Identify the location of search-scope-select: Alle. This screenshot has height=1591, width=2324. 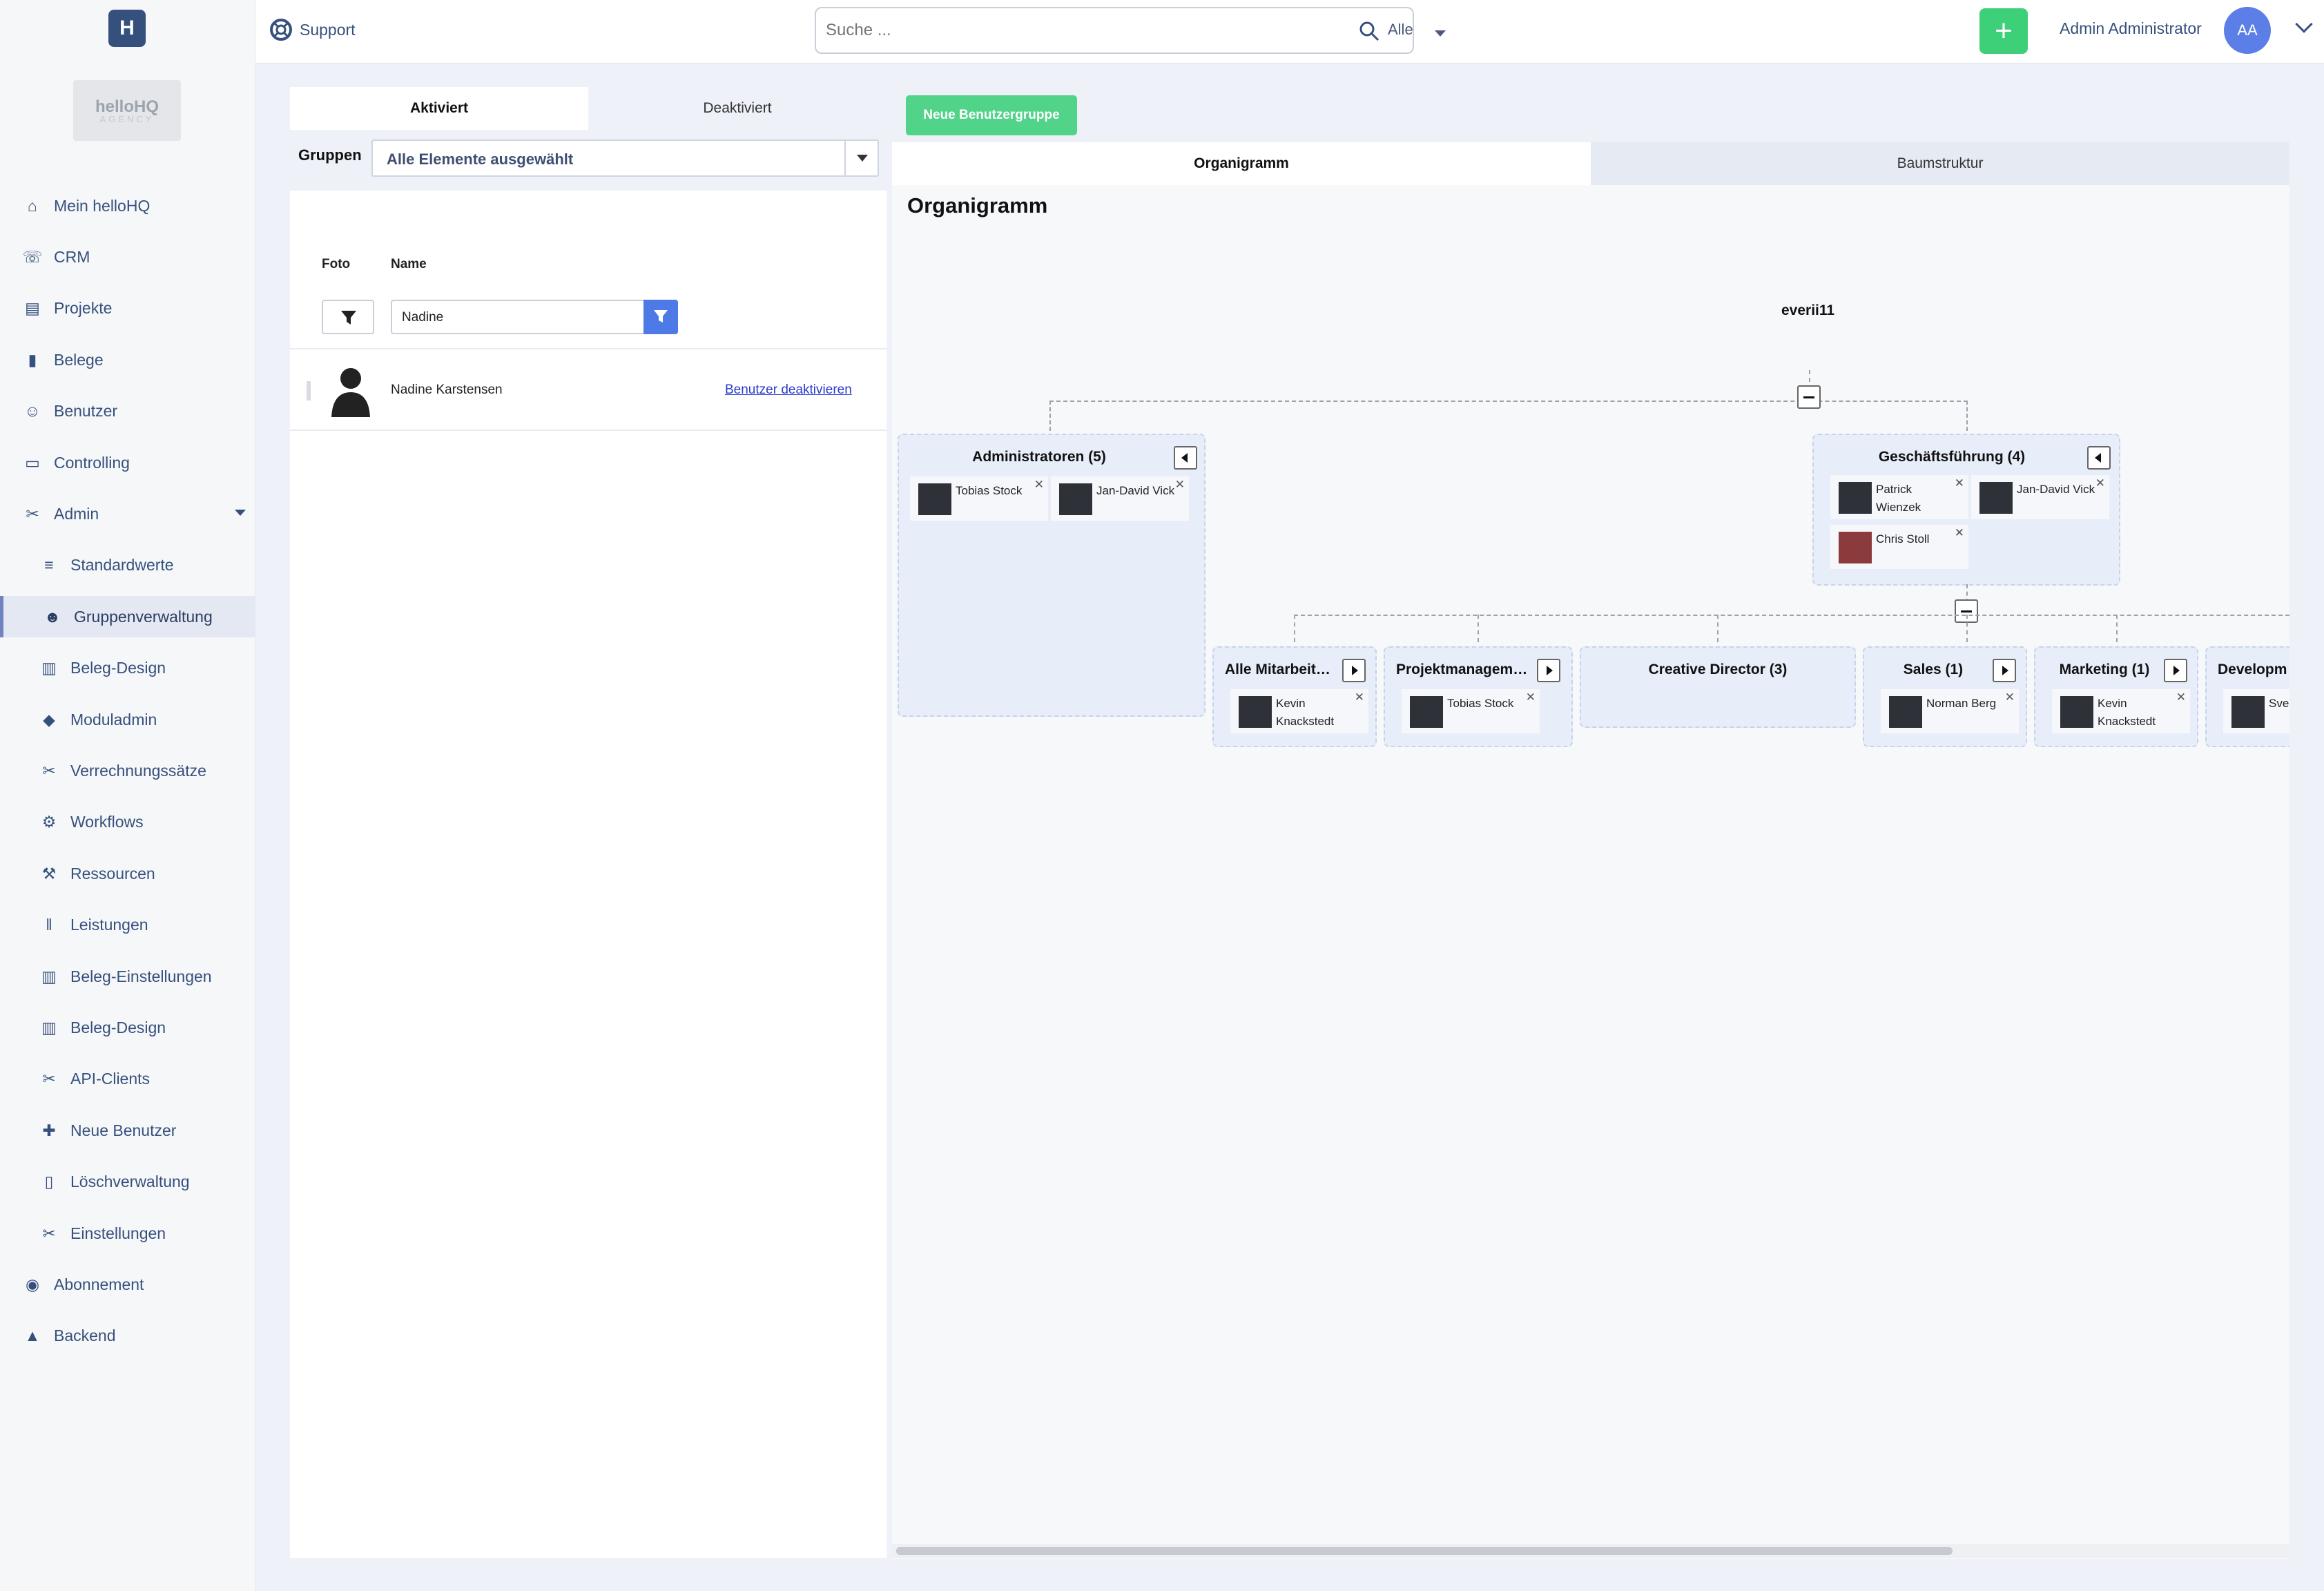
(1400, 30).